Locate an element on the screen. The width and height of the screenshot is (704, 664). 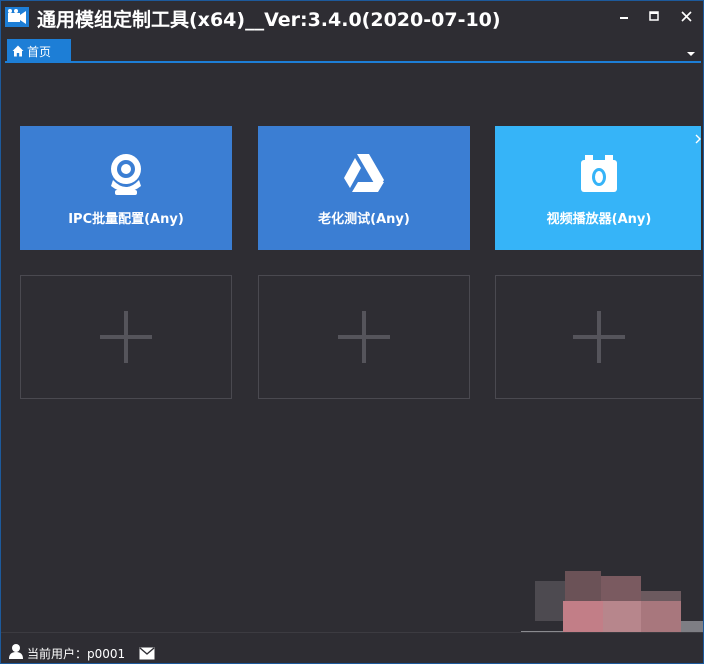
tile-ipc-batch-config: IPC批量配置(Any) is located at coordinates (126, 188).